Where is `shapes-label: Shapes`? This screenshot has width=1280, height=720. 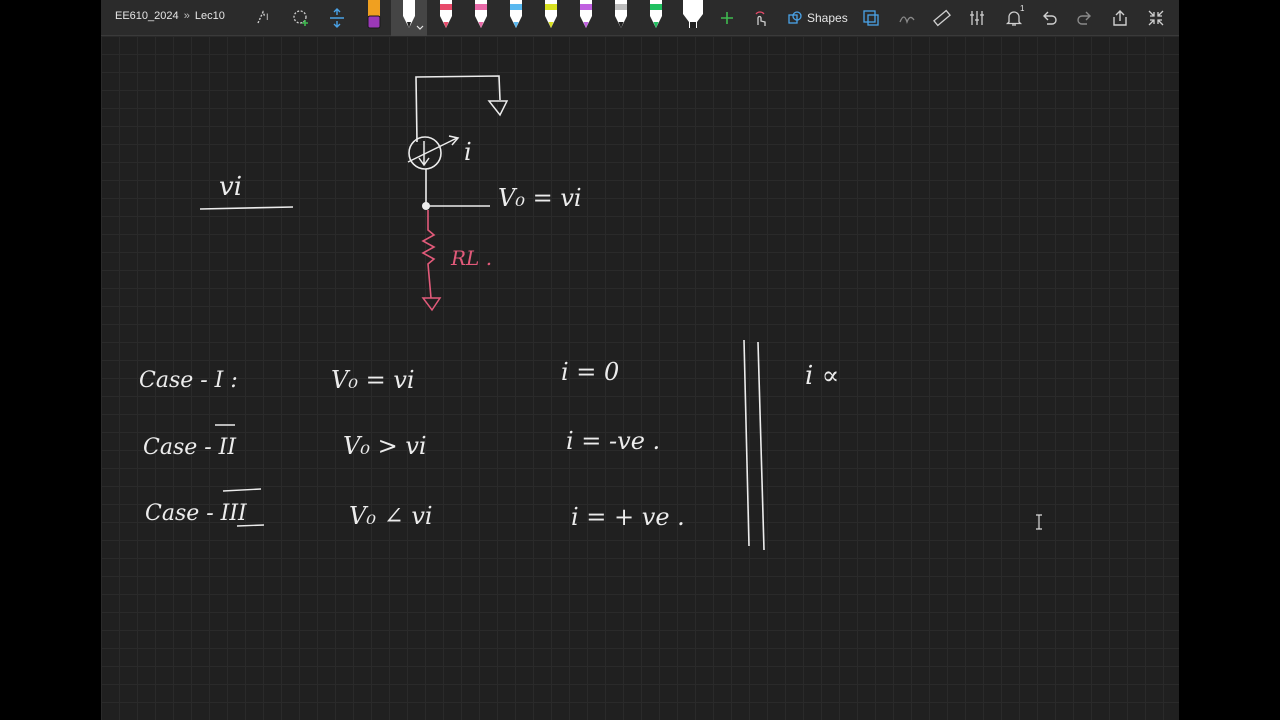 shapes-label: Shapes is located at coordinates (827, 18).